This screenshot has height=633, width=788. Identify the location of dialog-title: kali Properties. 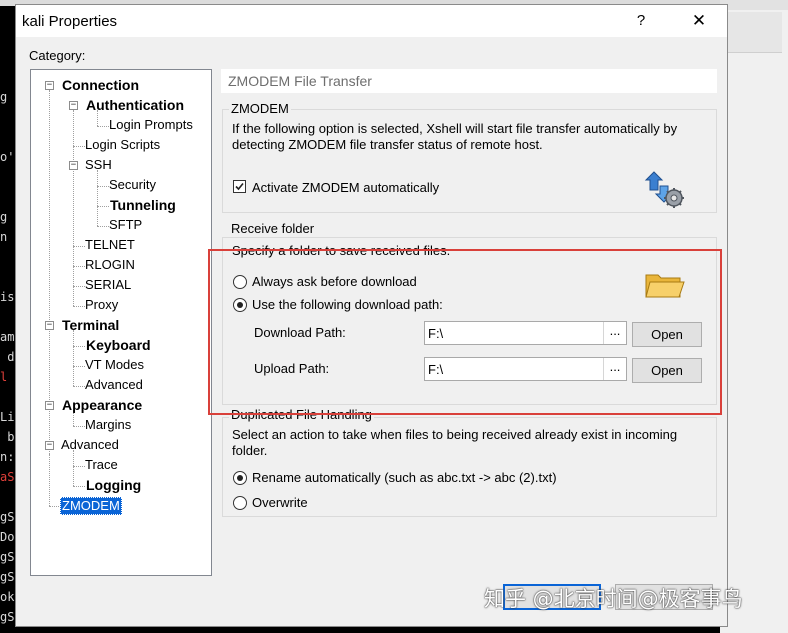
(70, 21).